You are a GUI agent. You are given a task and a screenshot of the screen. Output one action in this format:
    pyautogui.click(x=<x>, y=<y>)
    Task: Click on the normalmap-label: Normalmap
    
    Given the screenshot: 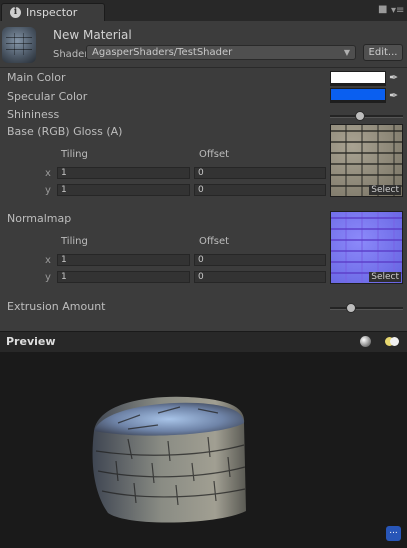 What is the action you would take?
    pyautogui.click(x=39, y=218)
    